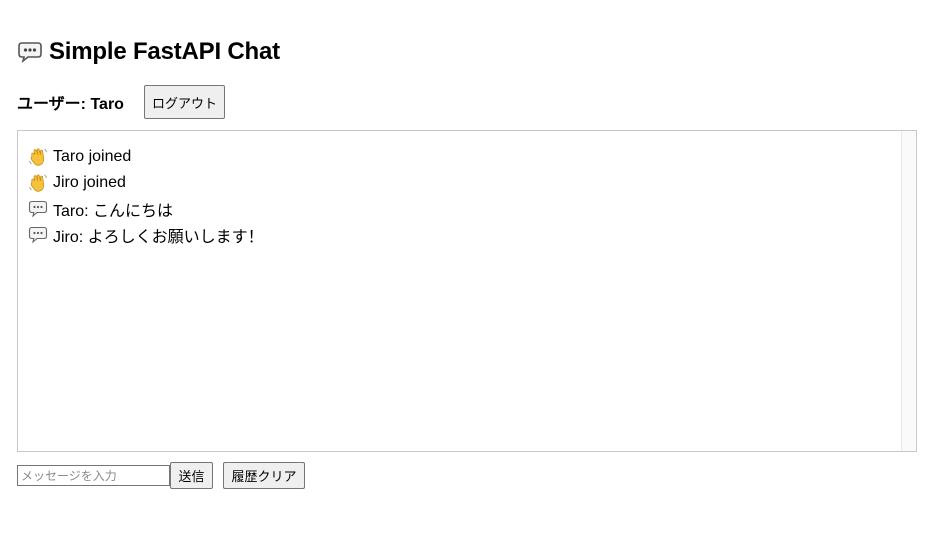  Describe the element at coordinates (462, 157) in the screenshot. I see `list-item: Taro joined` at that location.